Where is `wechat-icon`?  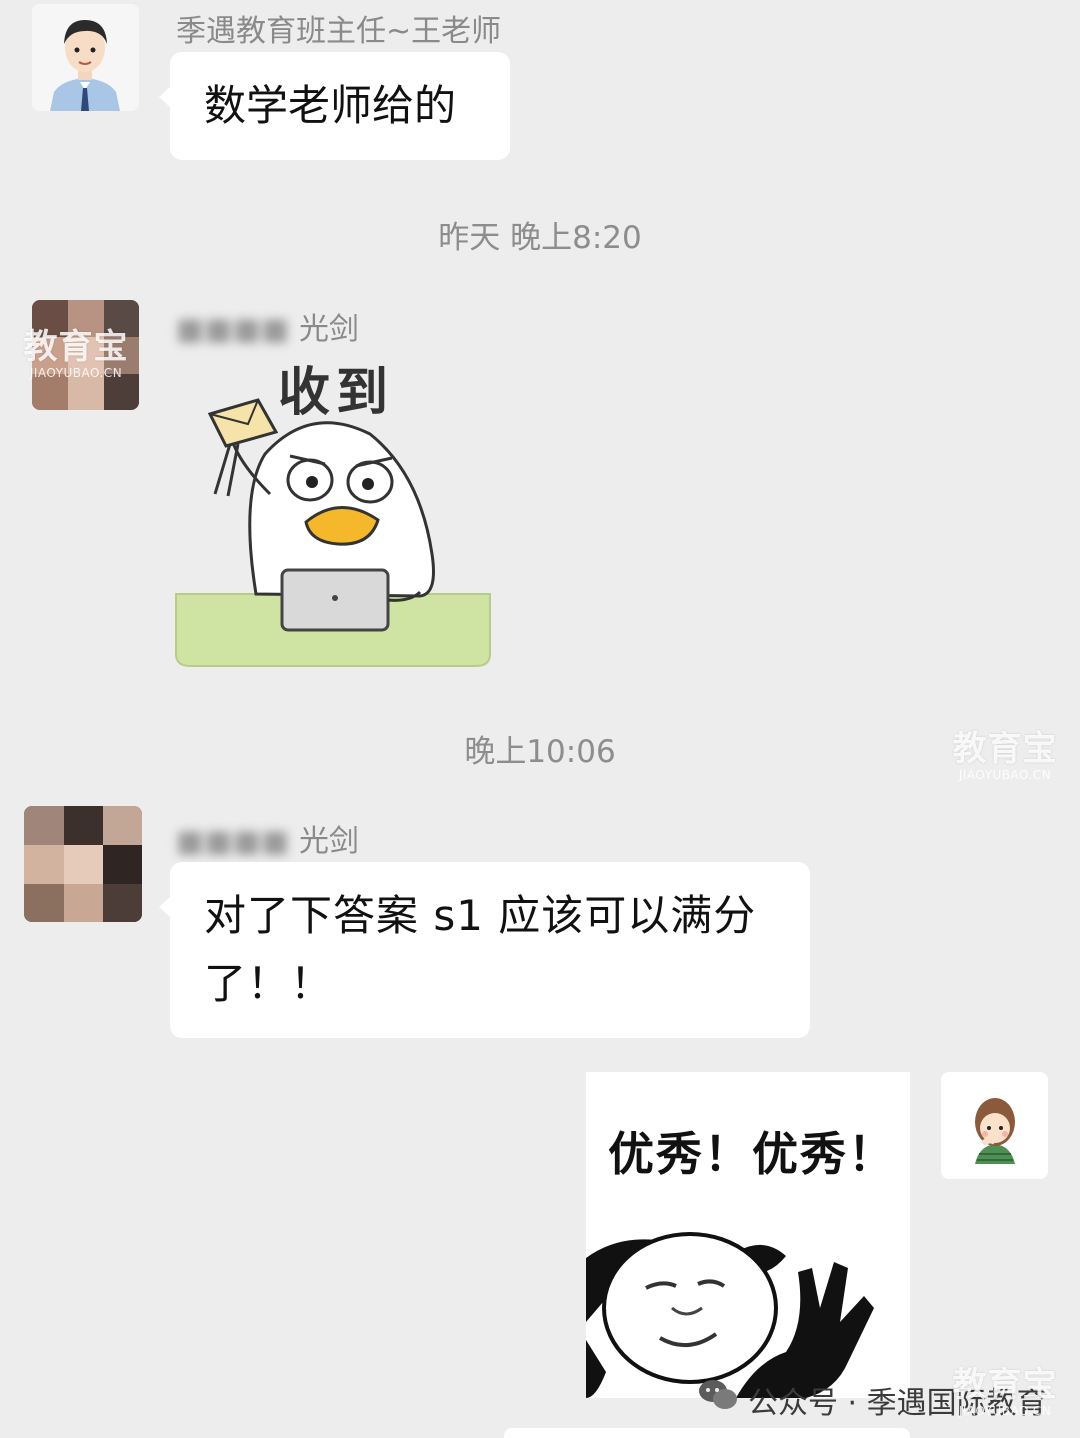 wechat-icon is located at coordinates (718, 1395).